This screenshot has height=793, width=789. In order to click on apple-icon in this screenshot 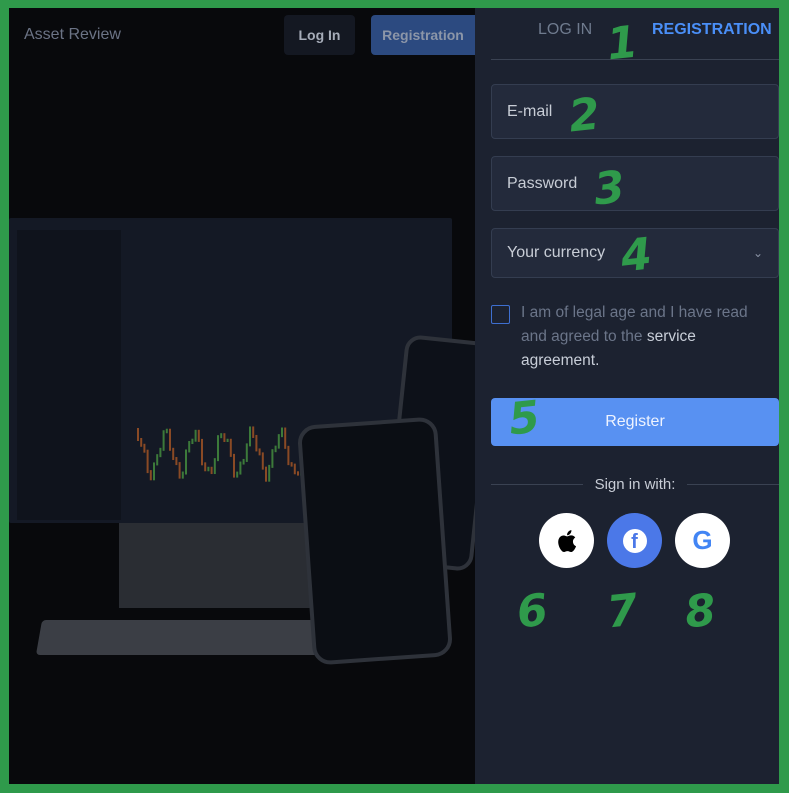, I will do `click(566, 540)`.